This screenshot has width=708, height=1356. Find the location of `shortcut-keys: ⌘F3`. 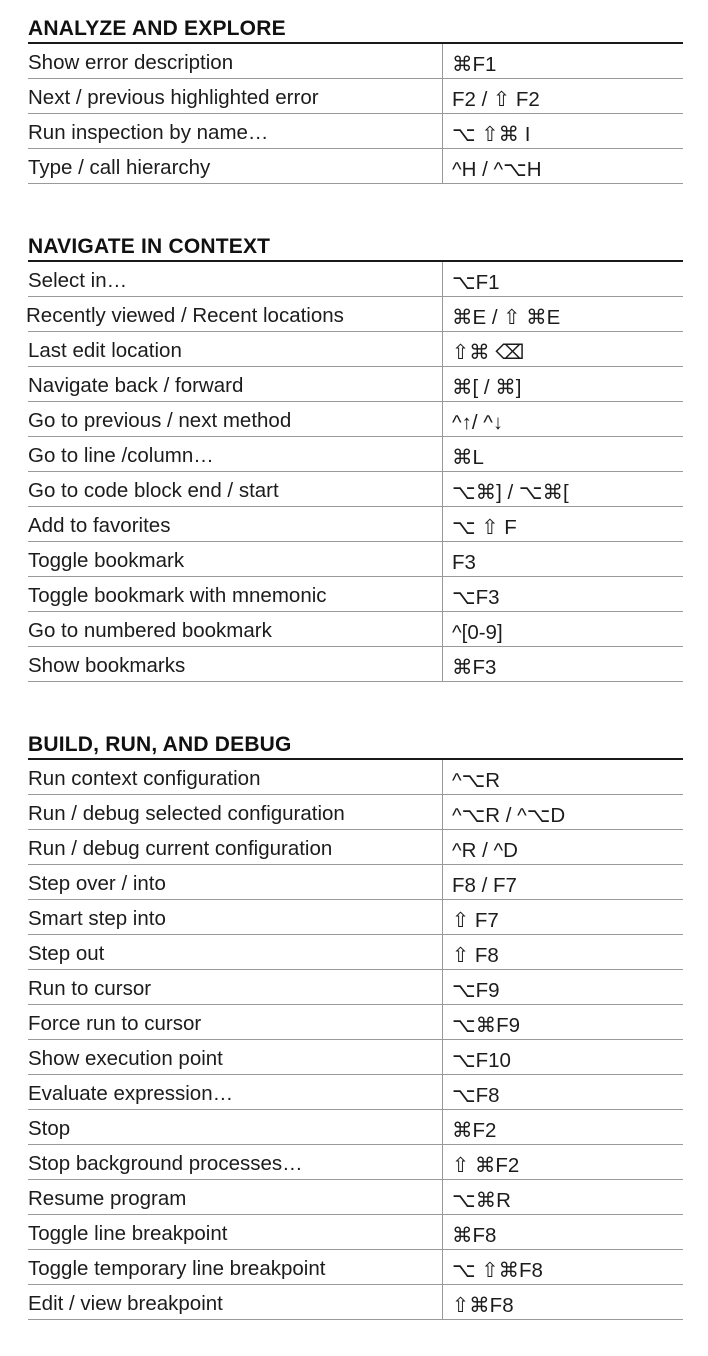

shortcut-keys: ⌘F3 is located at coordinates (474, 667).